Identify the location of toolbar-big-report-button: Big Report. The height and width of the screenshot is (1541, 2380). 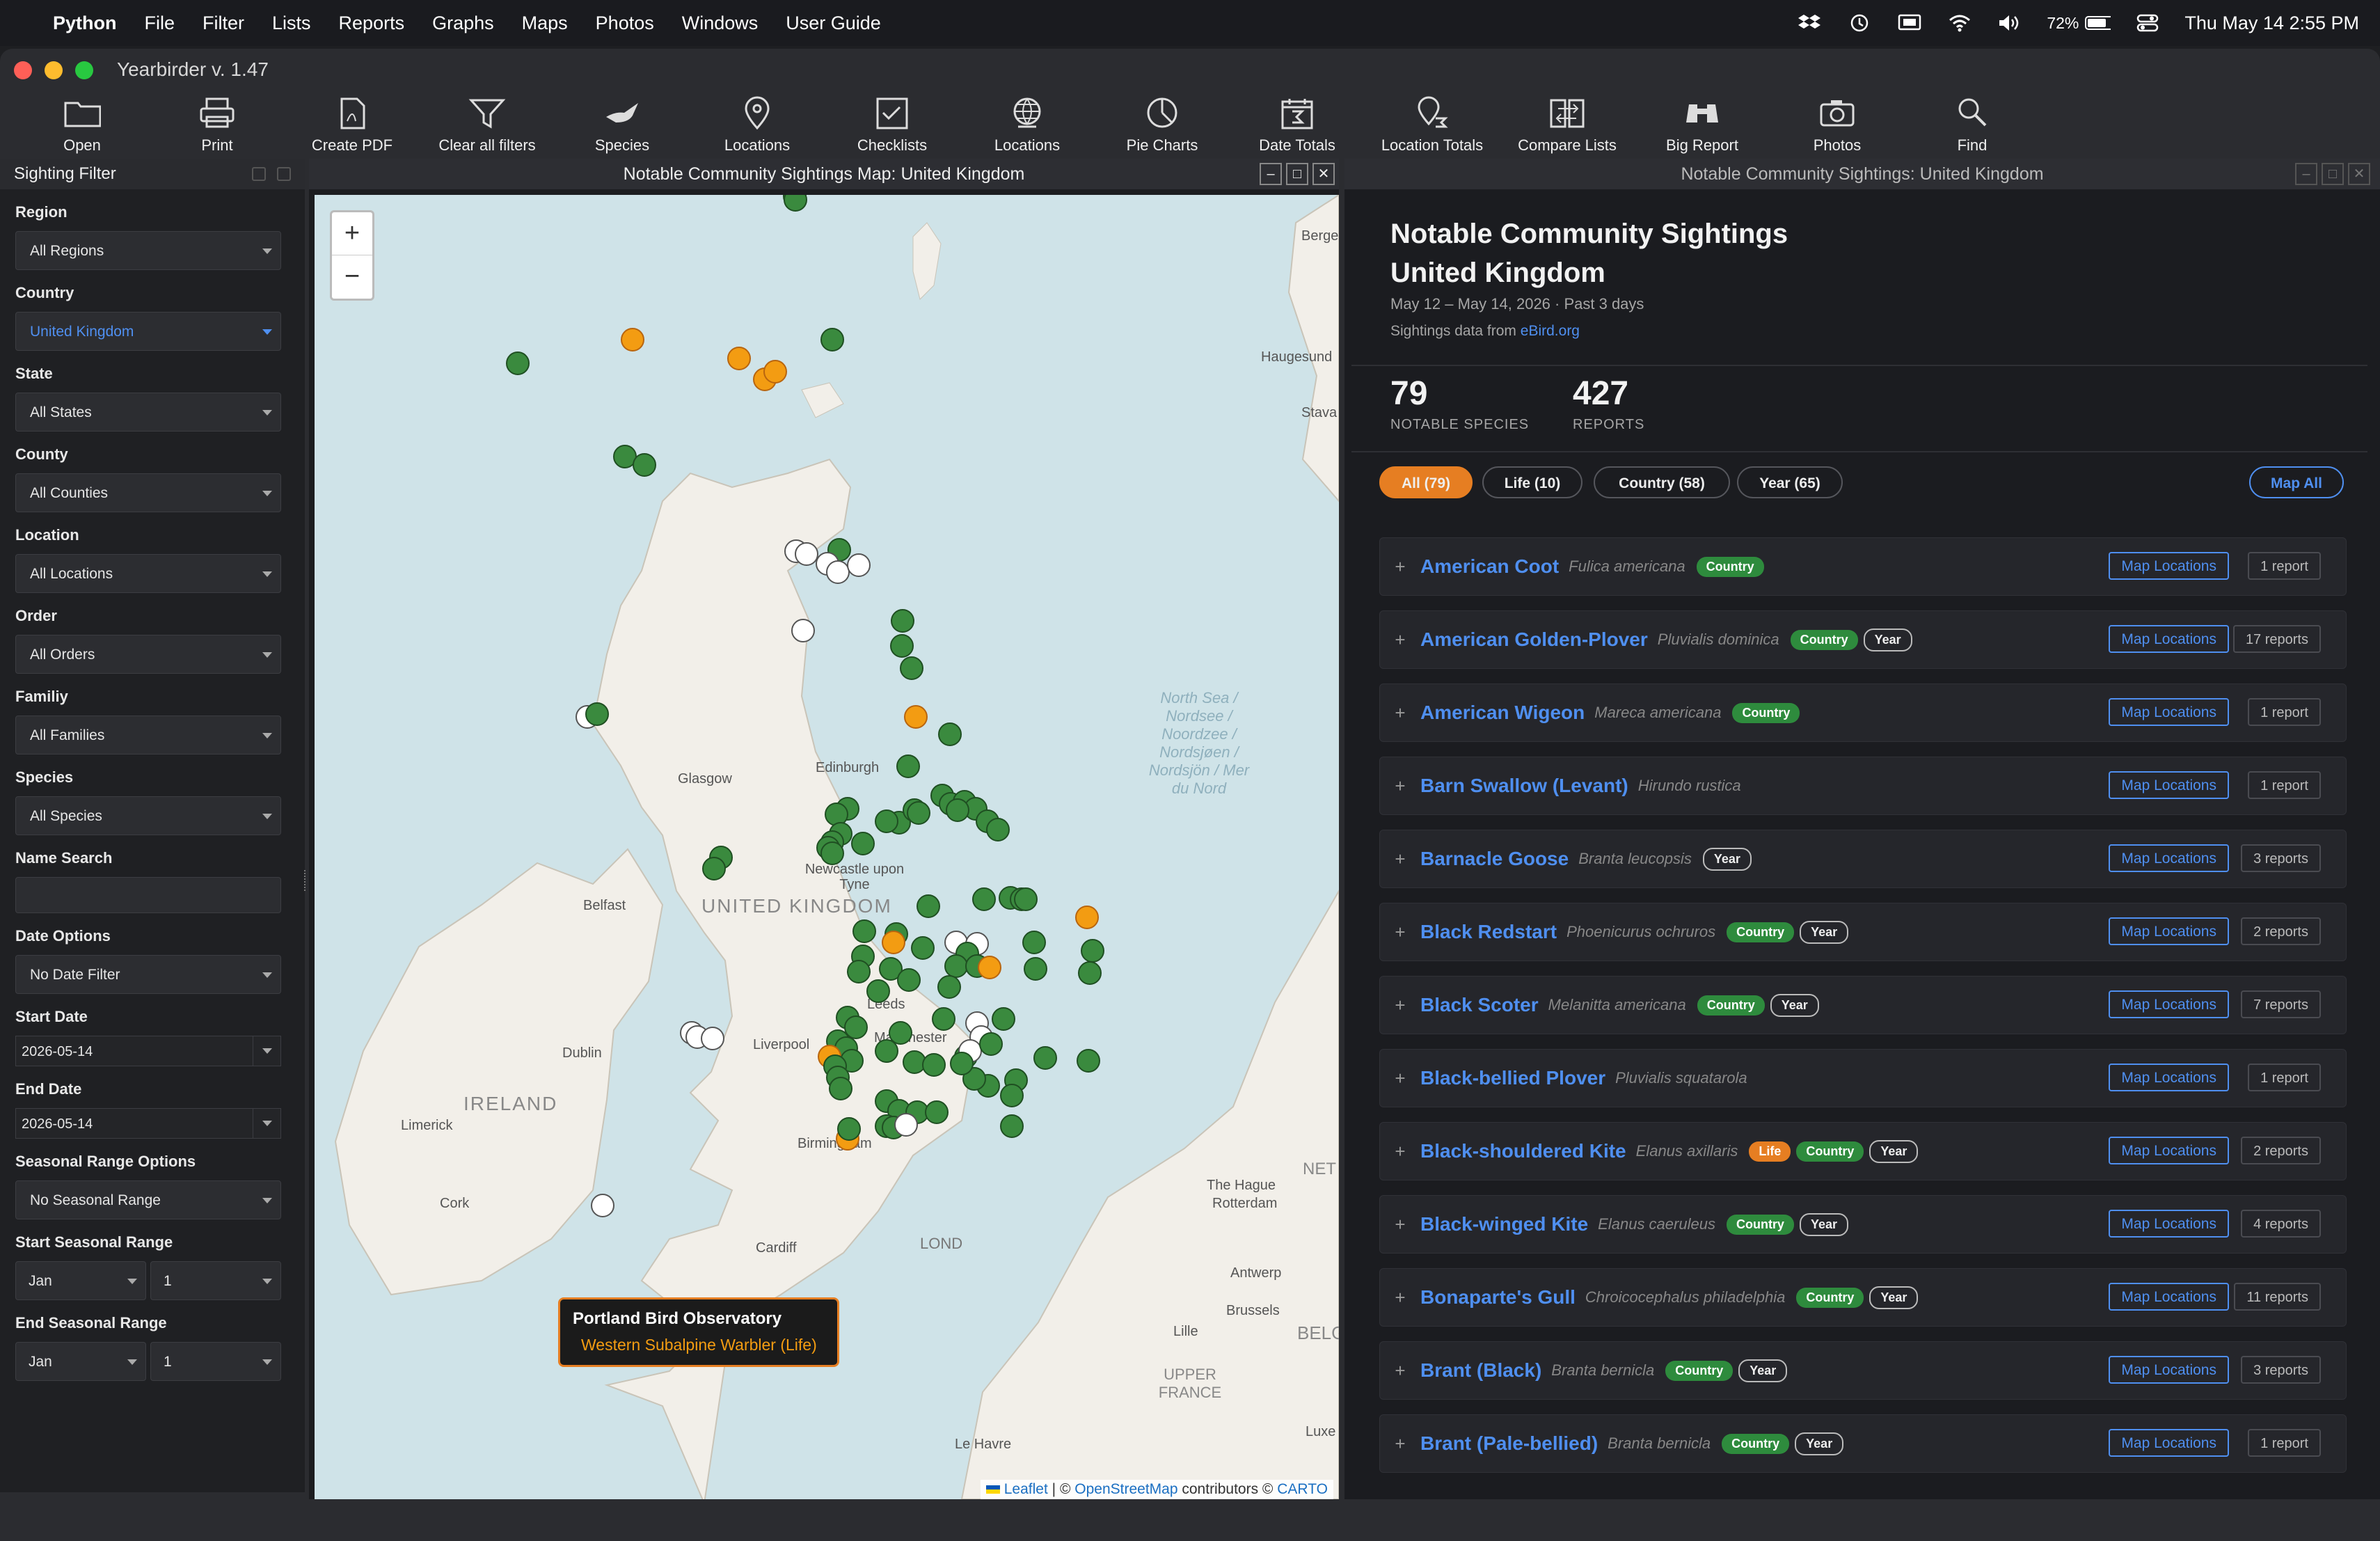
(1702, 125).